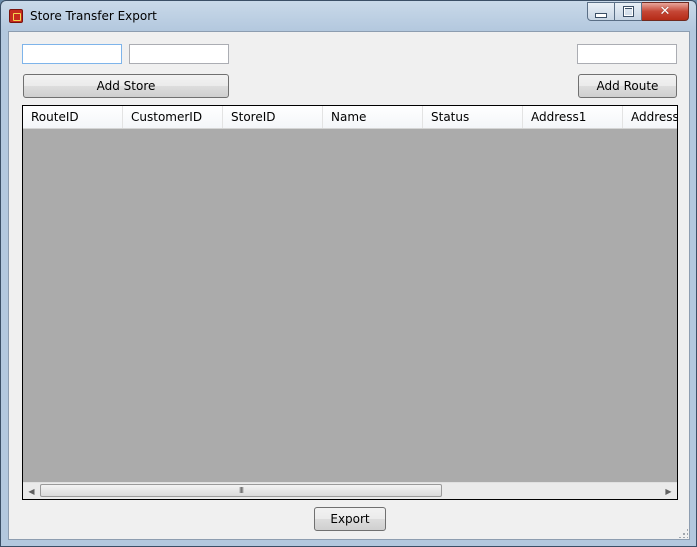 Image resolution: width=697 pixels, height=547 pixels. I want to click on route-input, so click(627, 54).